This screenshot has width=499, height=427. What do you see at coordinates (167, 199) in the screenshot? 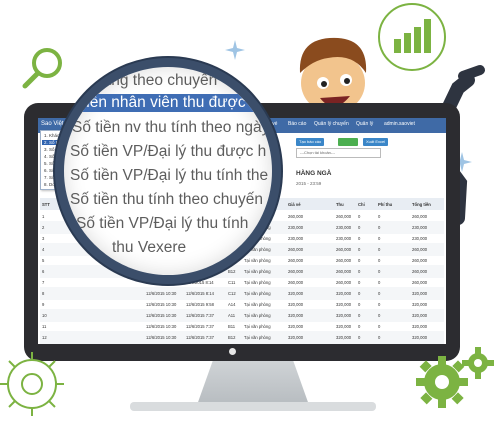
I see `lens-text: Số tiền thu tính theo chuyến` at bounding box center [167, 199].